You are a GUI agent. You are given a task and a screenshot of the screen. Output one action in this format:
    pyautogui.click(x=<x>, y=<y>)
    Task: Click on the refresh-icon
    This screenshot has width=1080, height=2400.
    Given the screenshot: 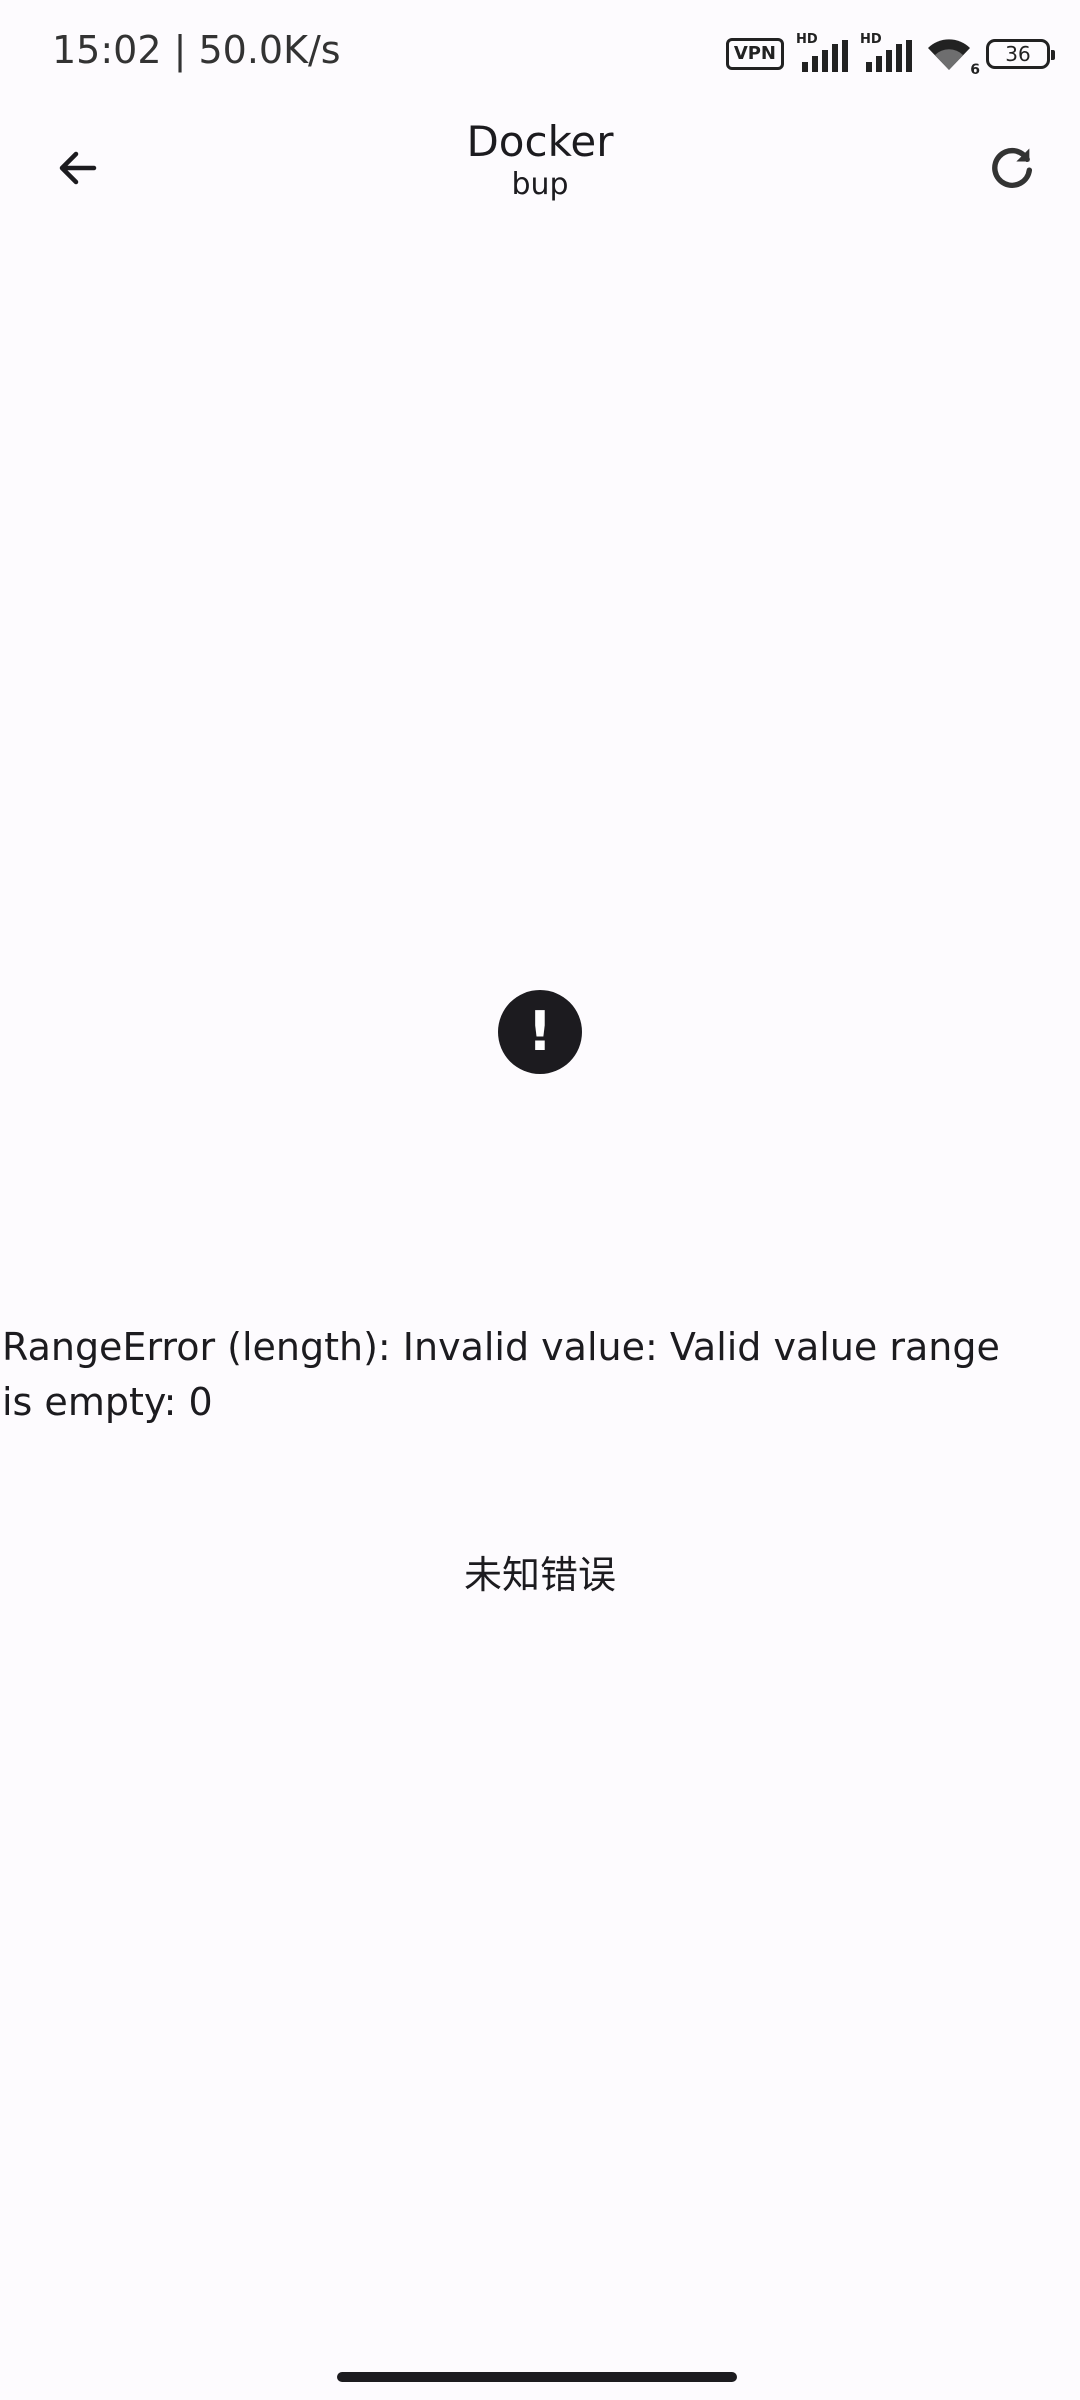 What is the action you would take?
    pyautogui.click(x=1012, y=167)
    